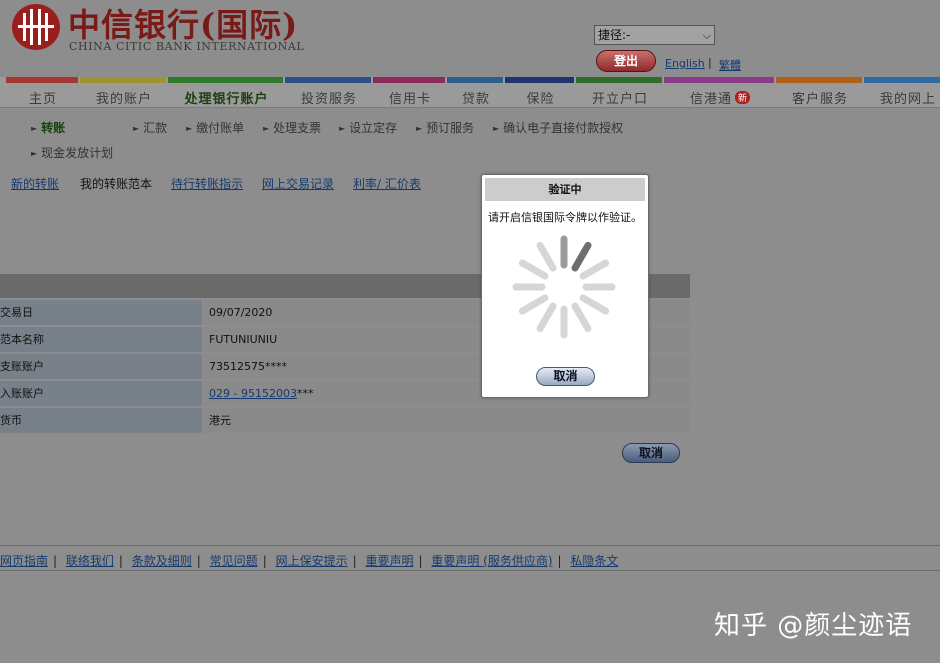 The image size is (940, 663). What do you see at coordinates (685, 63) in the screenshot?
I see `language-english-link: English` at bounding box center [685, 63].